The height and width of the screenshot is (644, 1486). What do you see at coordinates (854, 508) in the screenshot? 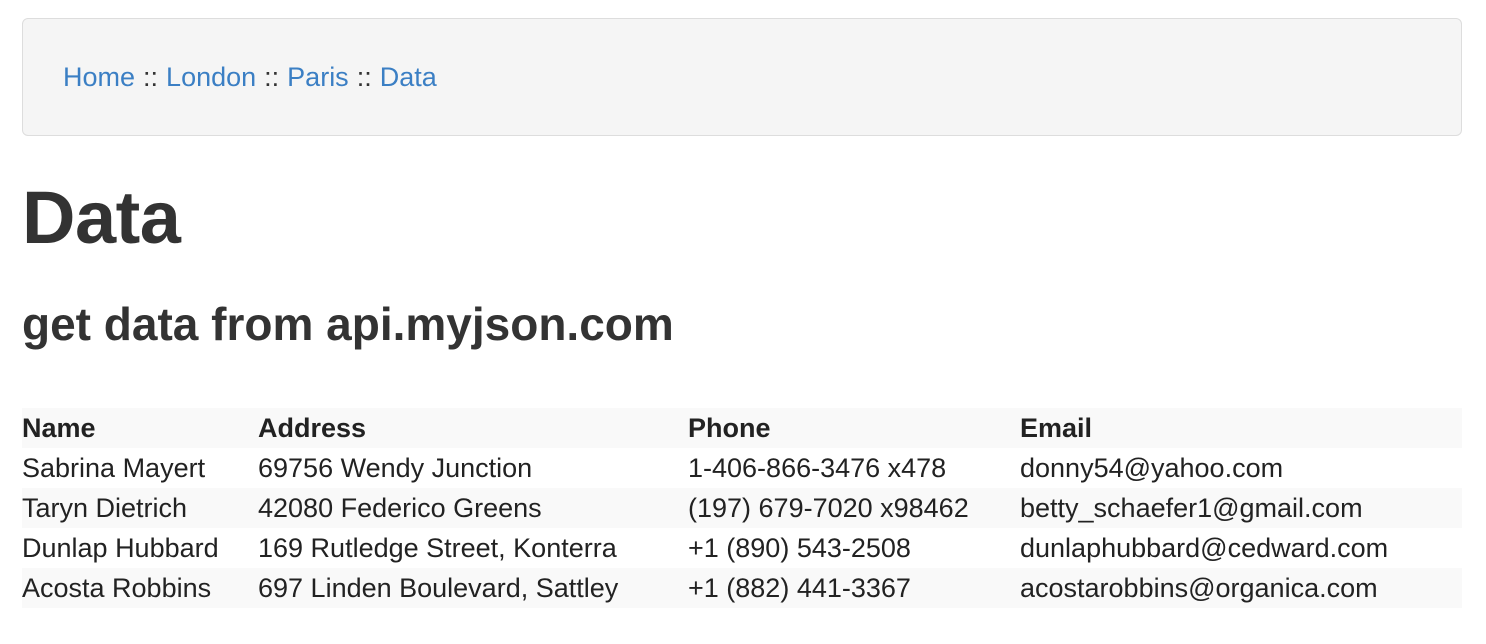
I see `cell-phone: (197) 679-7020 x98462` at bounding box center [854, 508].